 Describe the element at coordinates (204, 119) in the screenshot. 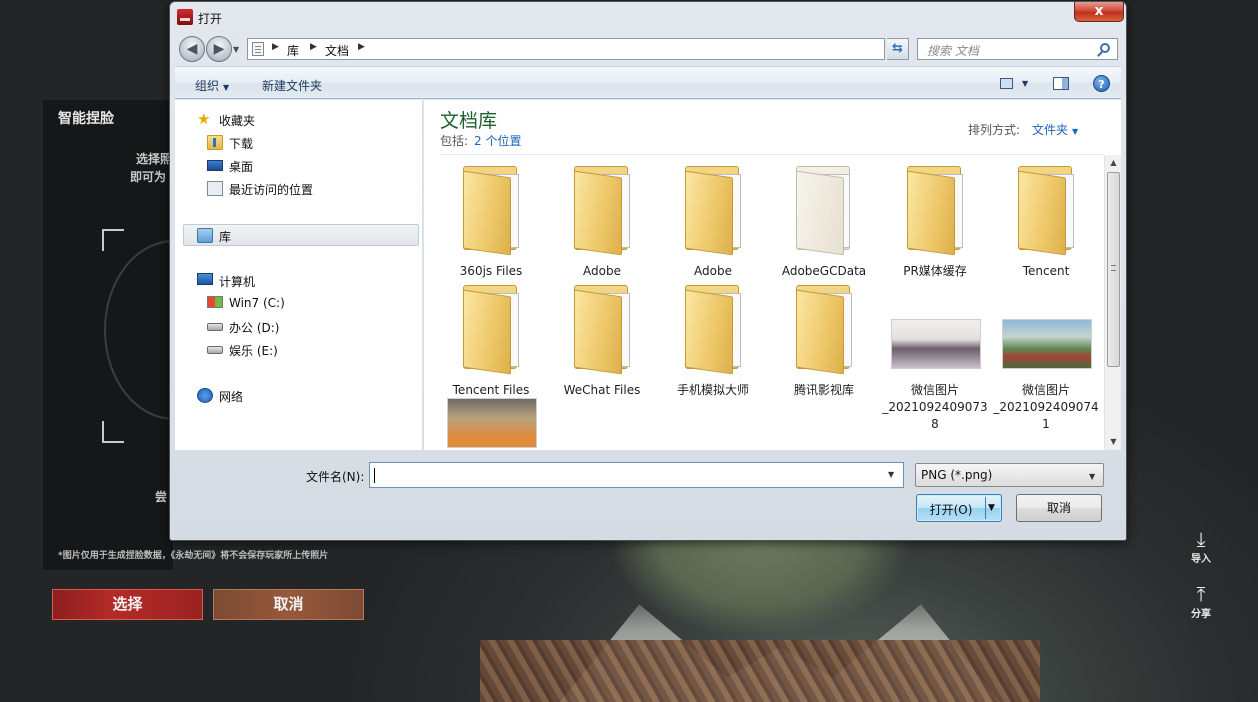

I see `star-icon: ★` at that location.